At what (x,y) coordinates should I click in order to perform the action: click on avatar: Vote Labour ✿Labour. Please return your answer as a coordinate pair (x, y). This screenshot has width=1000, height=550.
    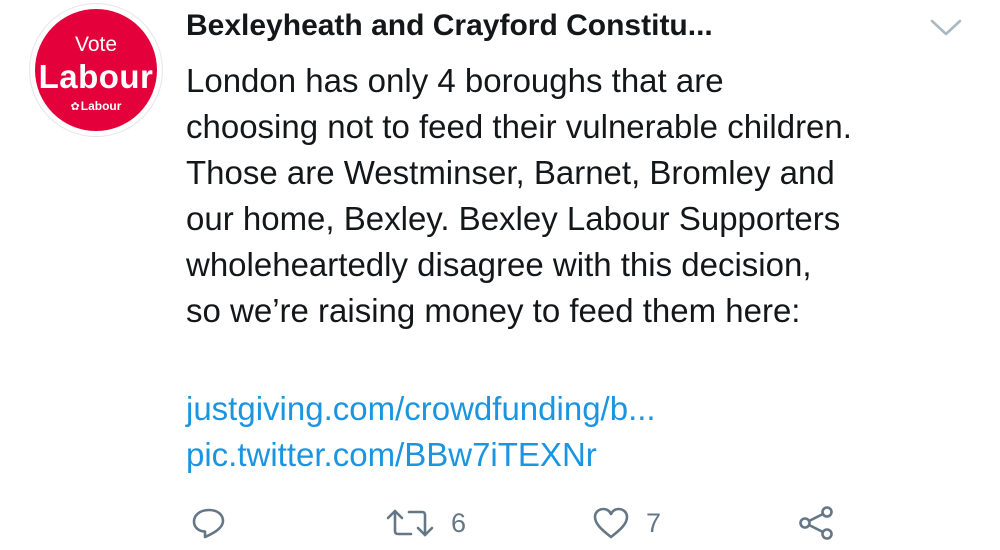
    Looking at the image, I should click on (96, 70).